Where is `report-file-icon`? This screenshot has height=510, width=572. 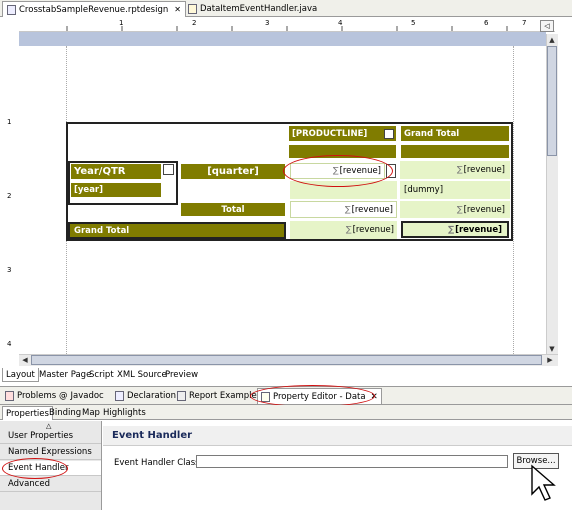
report-file-icon is located at coordinates (11, 9).